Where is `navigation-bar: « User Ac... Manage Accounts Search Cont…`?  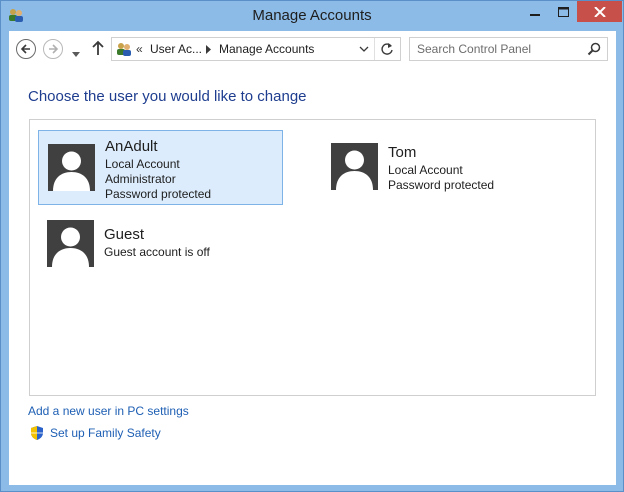 navigation-bar: « User Ac... Manage Accounts Search Cont… is located at coordinates (312, 49).